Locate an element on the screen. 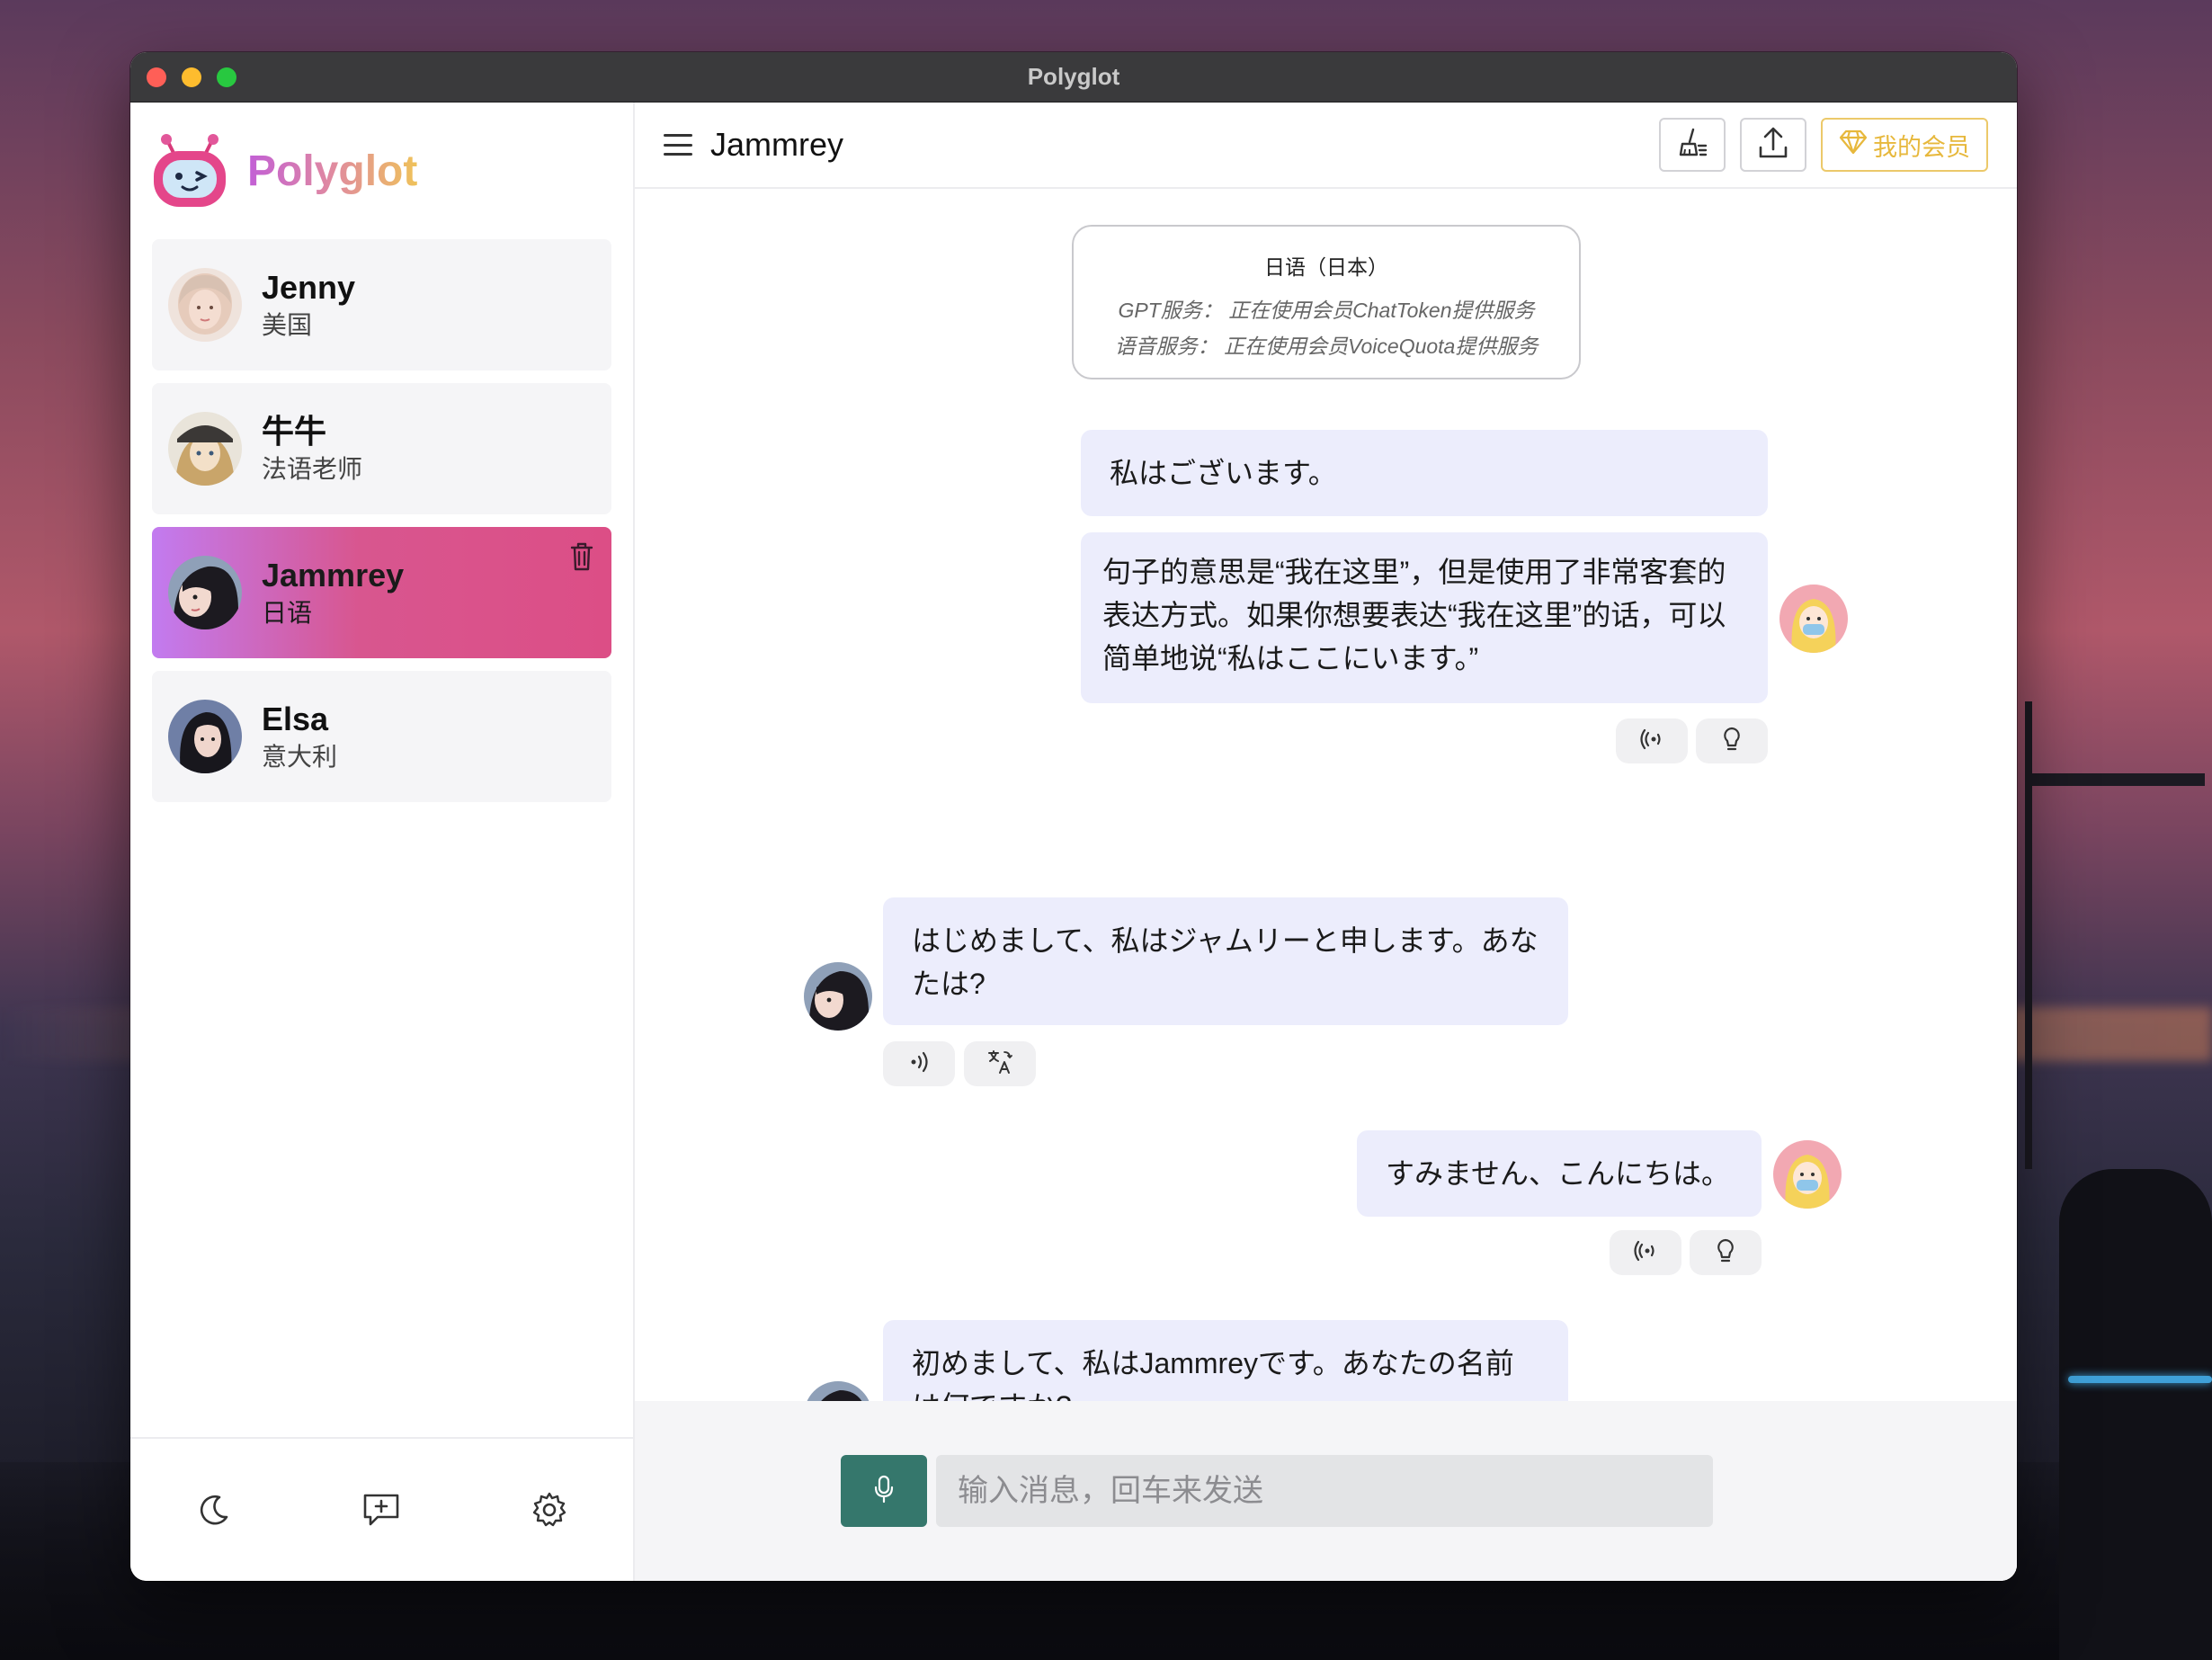 The height and width of the screenshot is (1660, 2212). gear-icon is located at coordinates (549, 1510).